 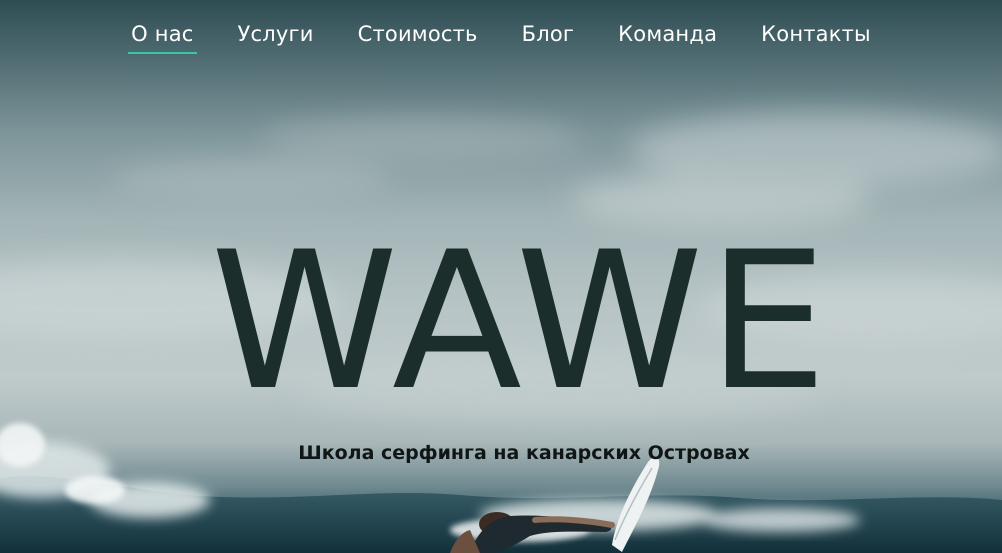 I want to click on hero-tagline: Школа серфинга на канарских Островах, so click(x=524, y=453).